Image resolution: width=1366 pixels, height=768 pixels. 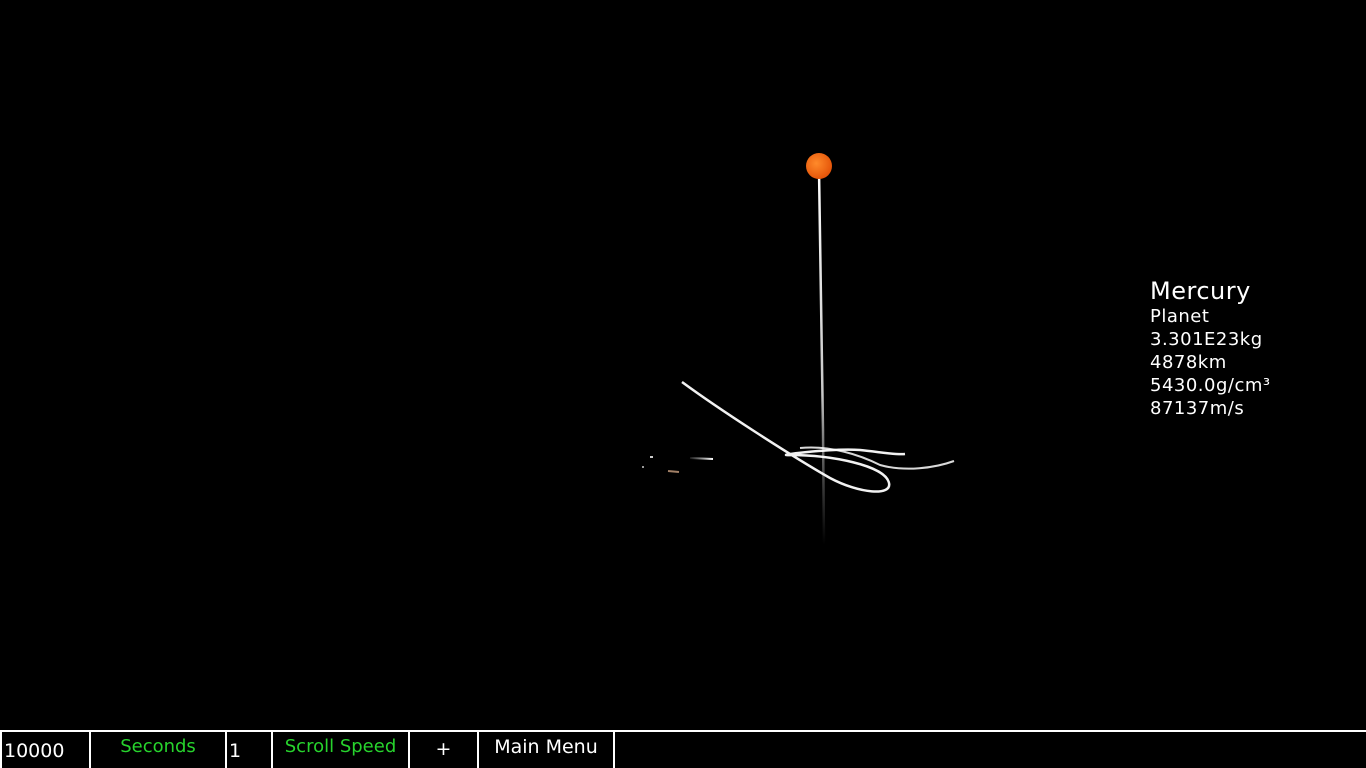 I want to click on body-name: Mercury, so click(x=1200, y=291).